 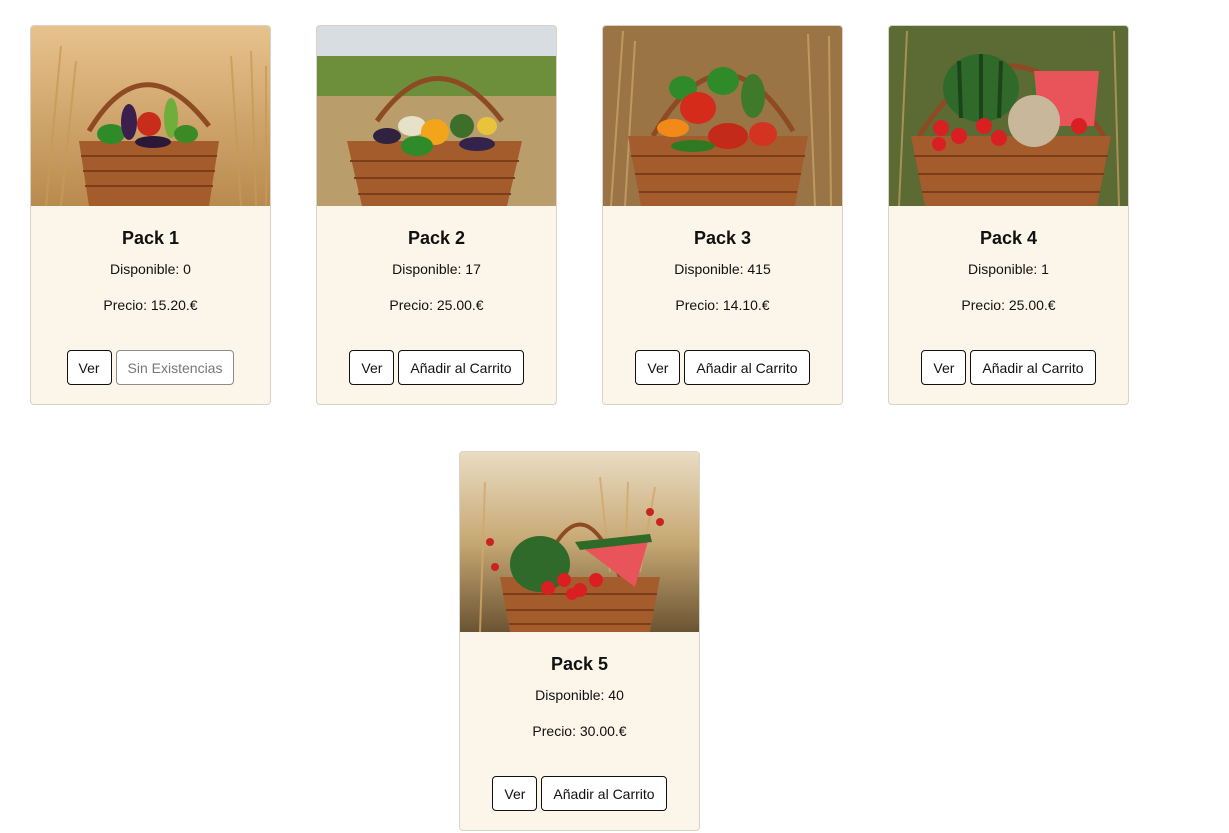 What do you see at coordinates (1008, 116) in the screenshot?
I see `pack-4-image` at bounding box center [1008, 116].